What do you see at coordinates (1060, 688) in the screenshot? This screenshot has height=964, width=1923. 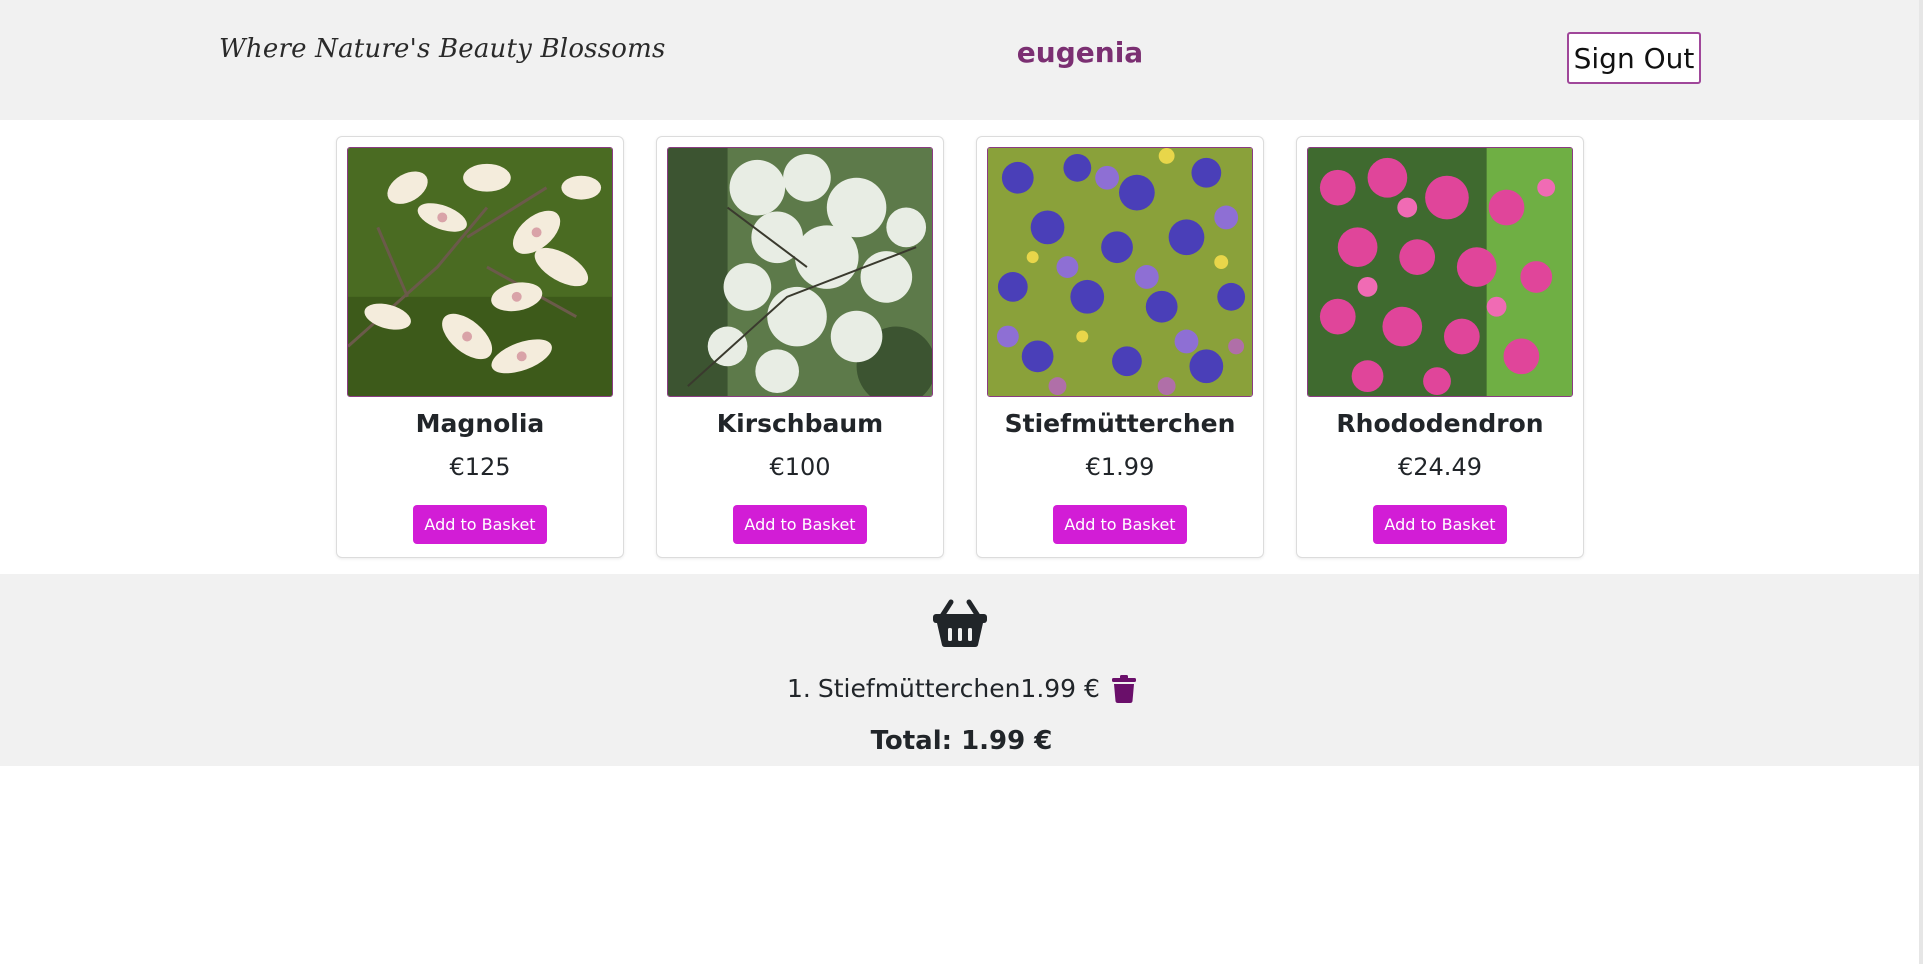 I see `basket-item-price: 1.99 €` at bounding box center [1060, 688].